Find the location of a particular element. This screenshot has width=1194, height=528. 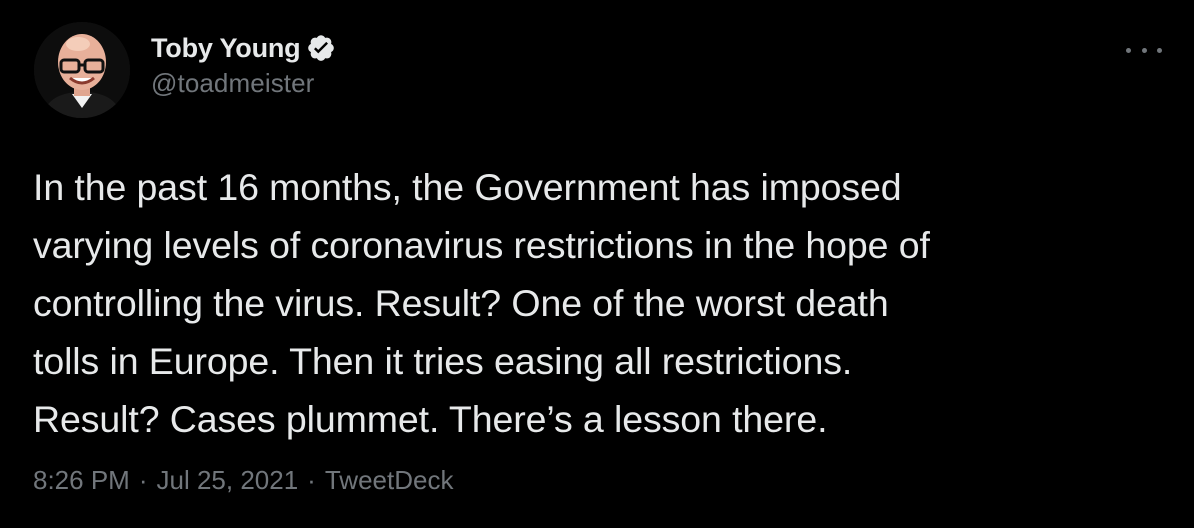

profile-photo-icon is located at coordinates (82, 70).